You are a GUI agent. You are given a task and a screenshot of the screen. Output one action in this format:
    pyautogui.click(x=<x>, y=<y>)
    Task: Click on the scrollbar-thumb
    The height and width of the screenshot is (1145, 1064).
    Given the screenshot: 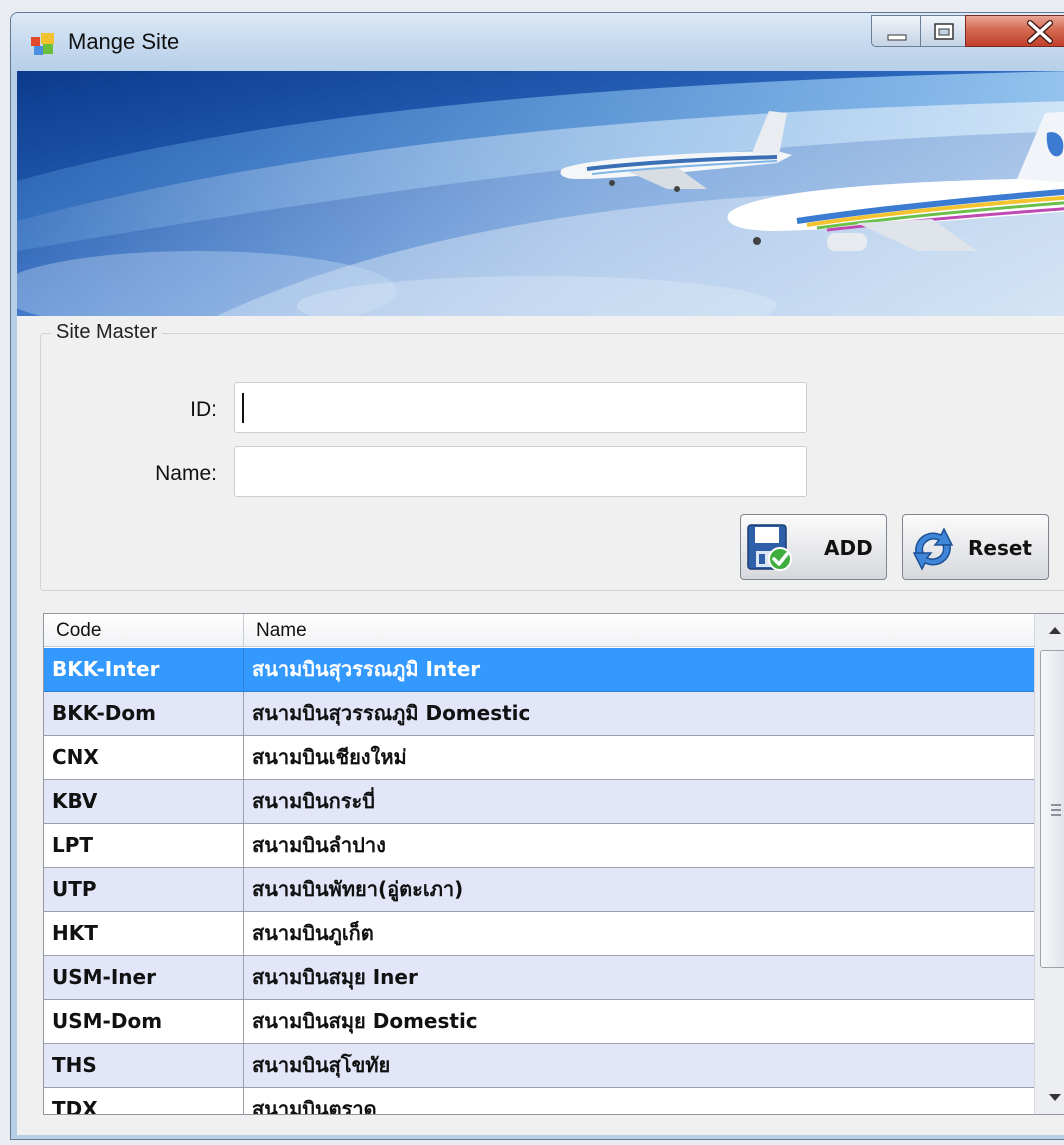 What is the action you would take?
    pyautogui.click(x=1052, y=809)
    